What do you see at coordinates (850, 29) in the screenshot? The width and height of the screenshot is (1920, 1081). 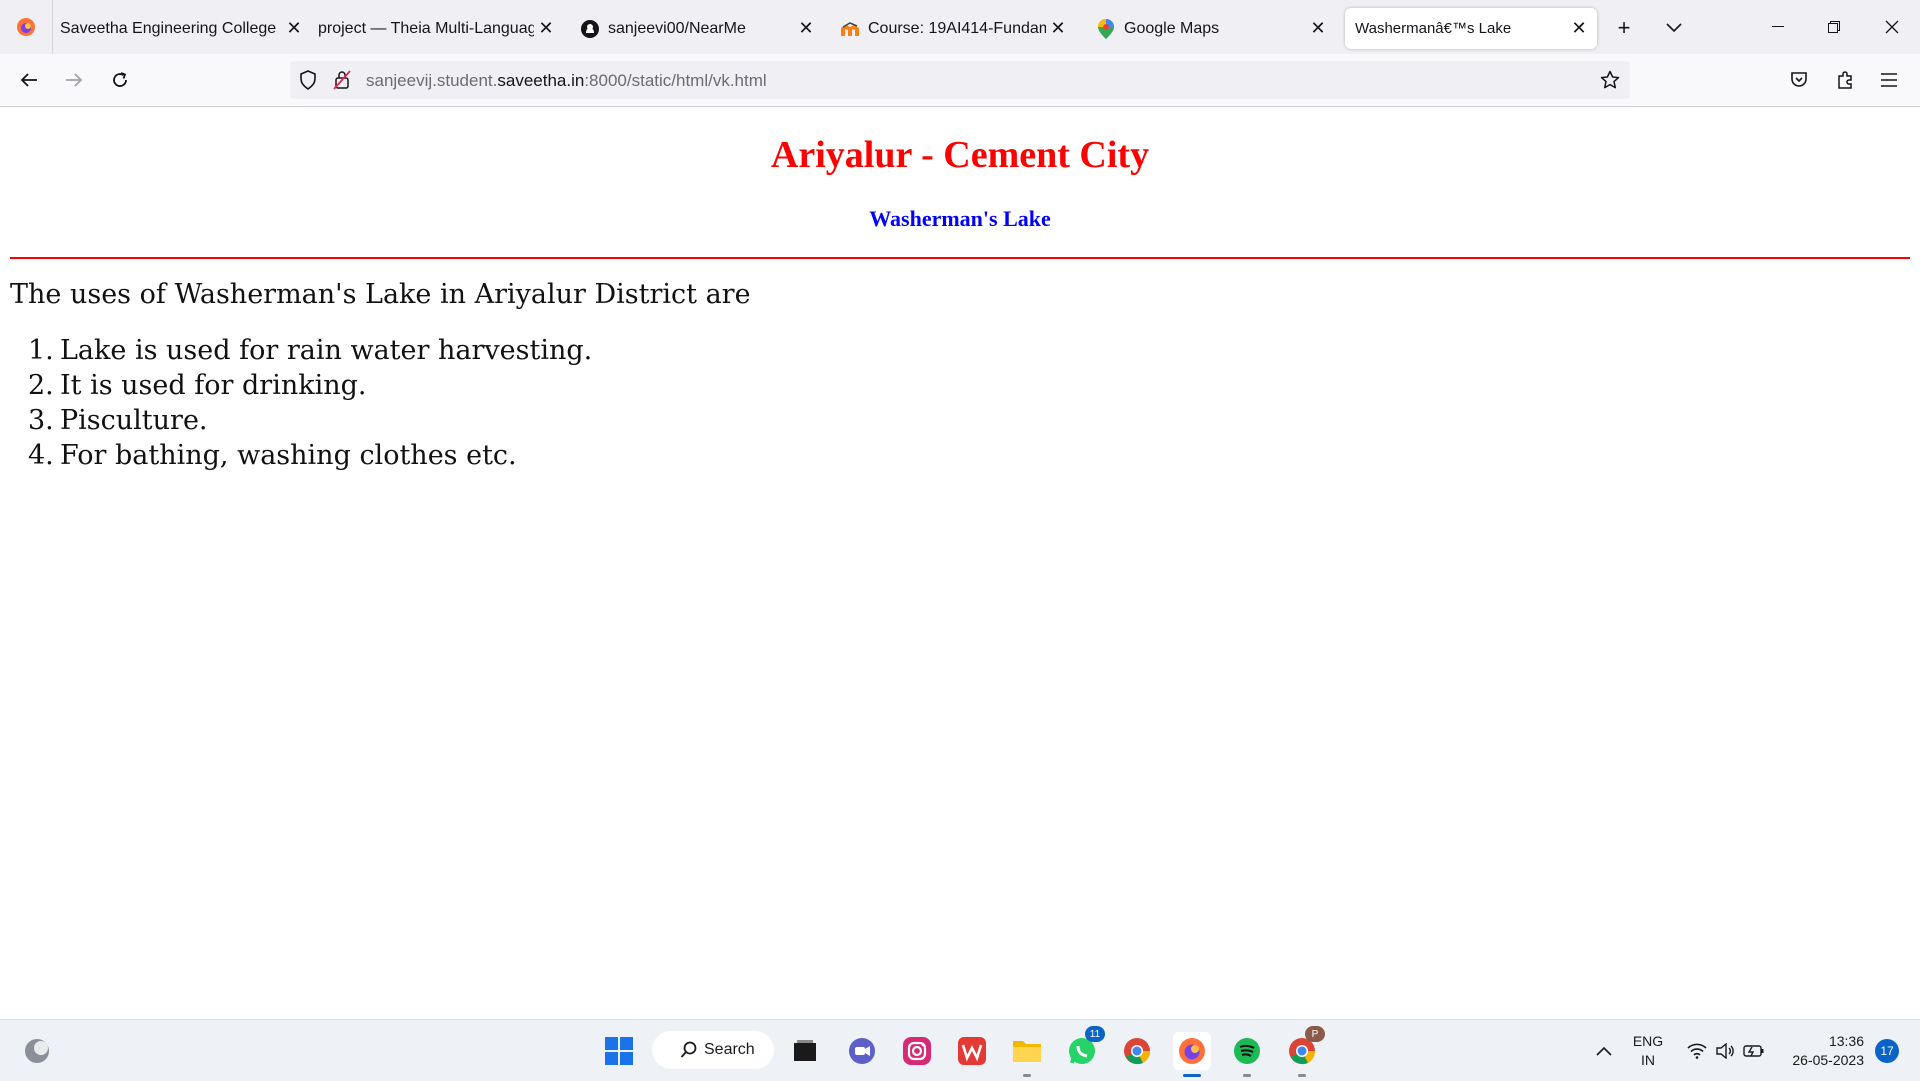 I see `moodle-icon` at bounding box center [850, 29].